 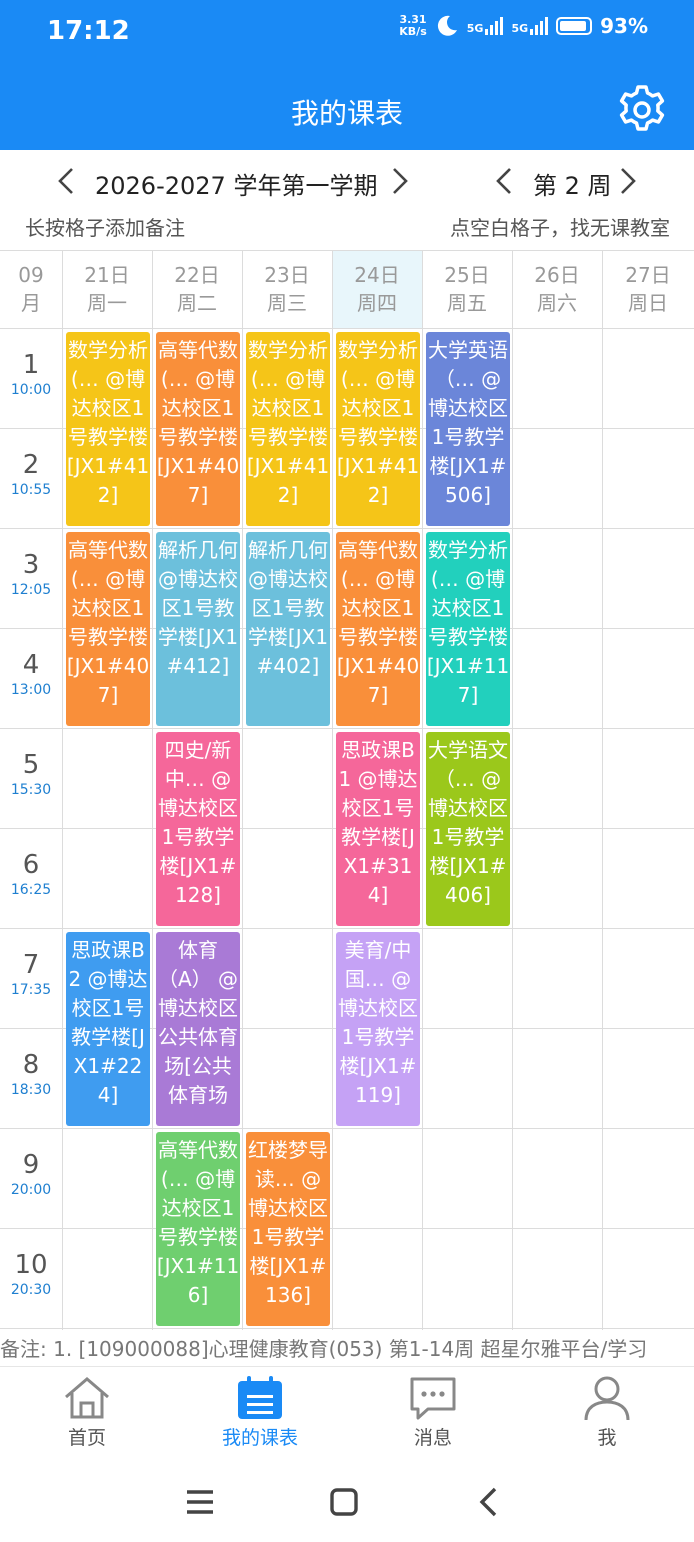 What do you see at coordinates (197, 289) in the screenshot?
I see `day-header: 22日 周二` at bounding box center [197, 289].